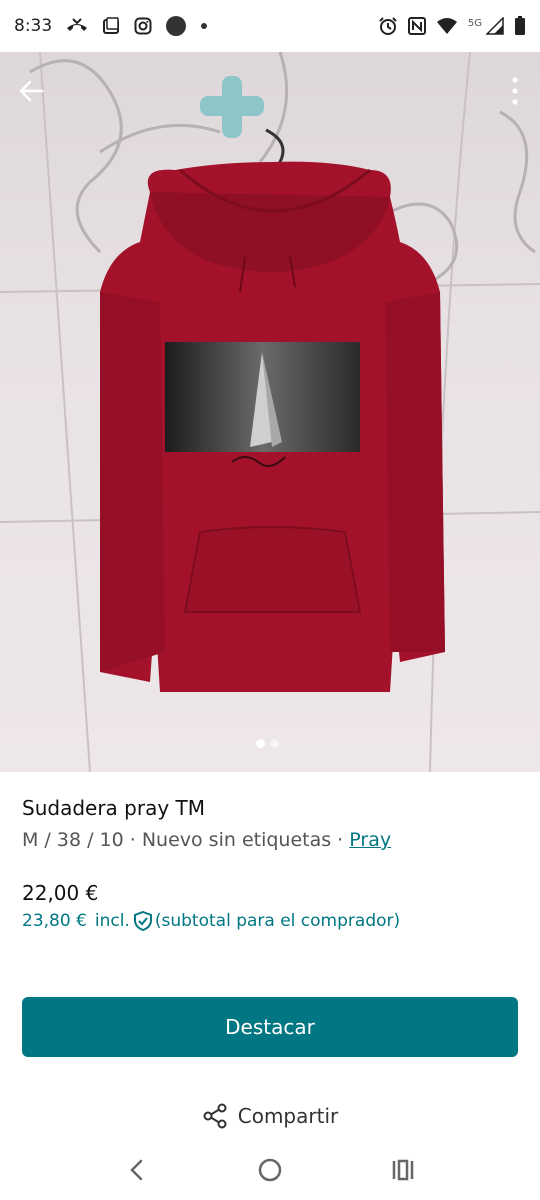 The width and height of the screenshot is (540, 1200). What do you see at coordinates (54, 921) in the screenshot?
I see `buyer-price: 23,80 €` at bounding box center [54, 921].